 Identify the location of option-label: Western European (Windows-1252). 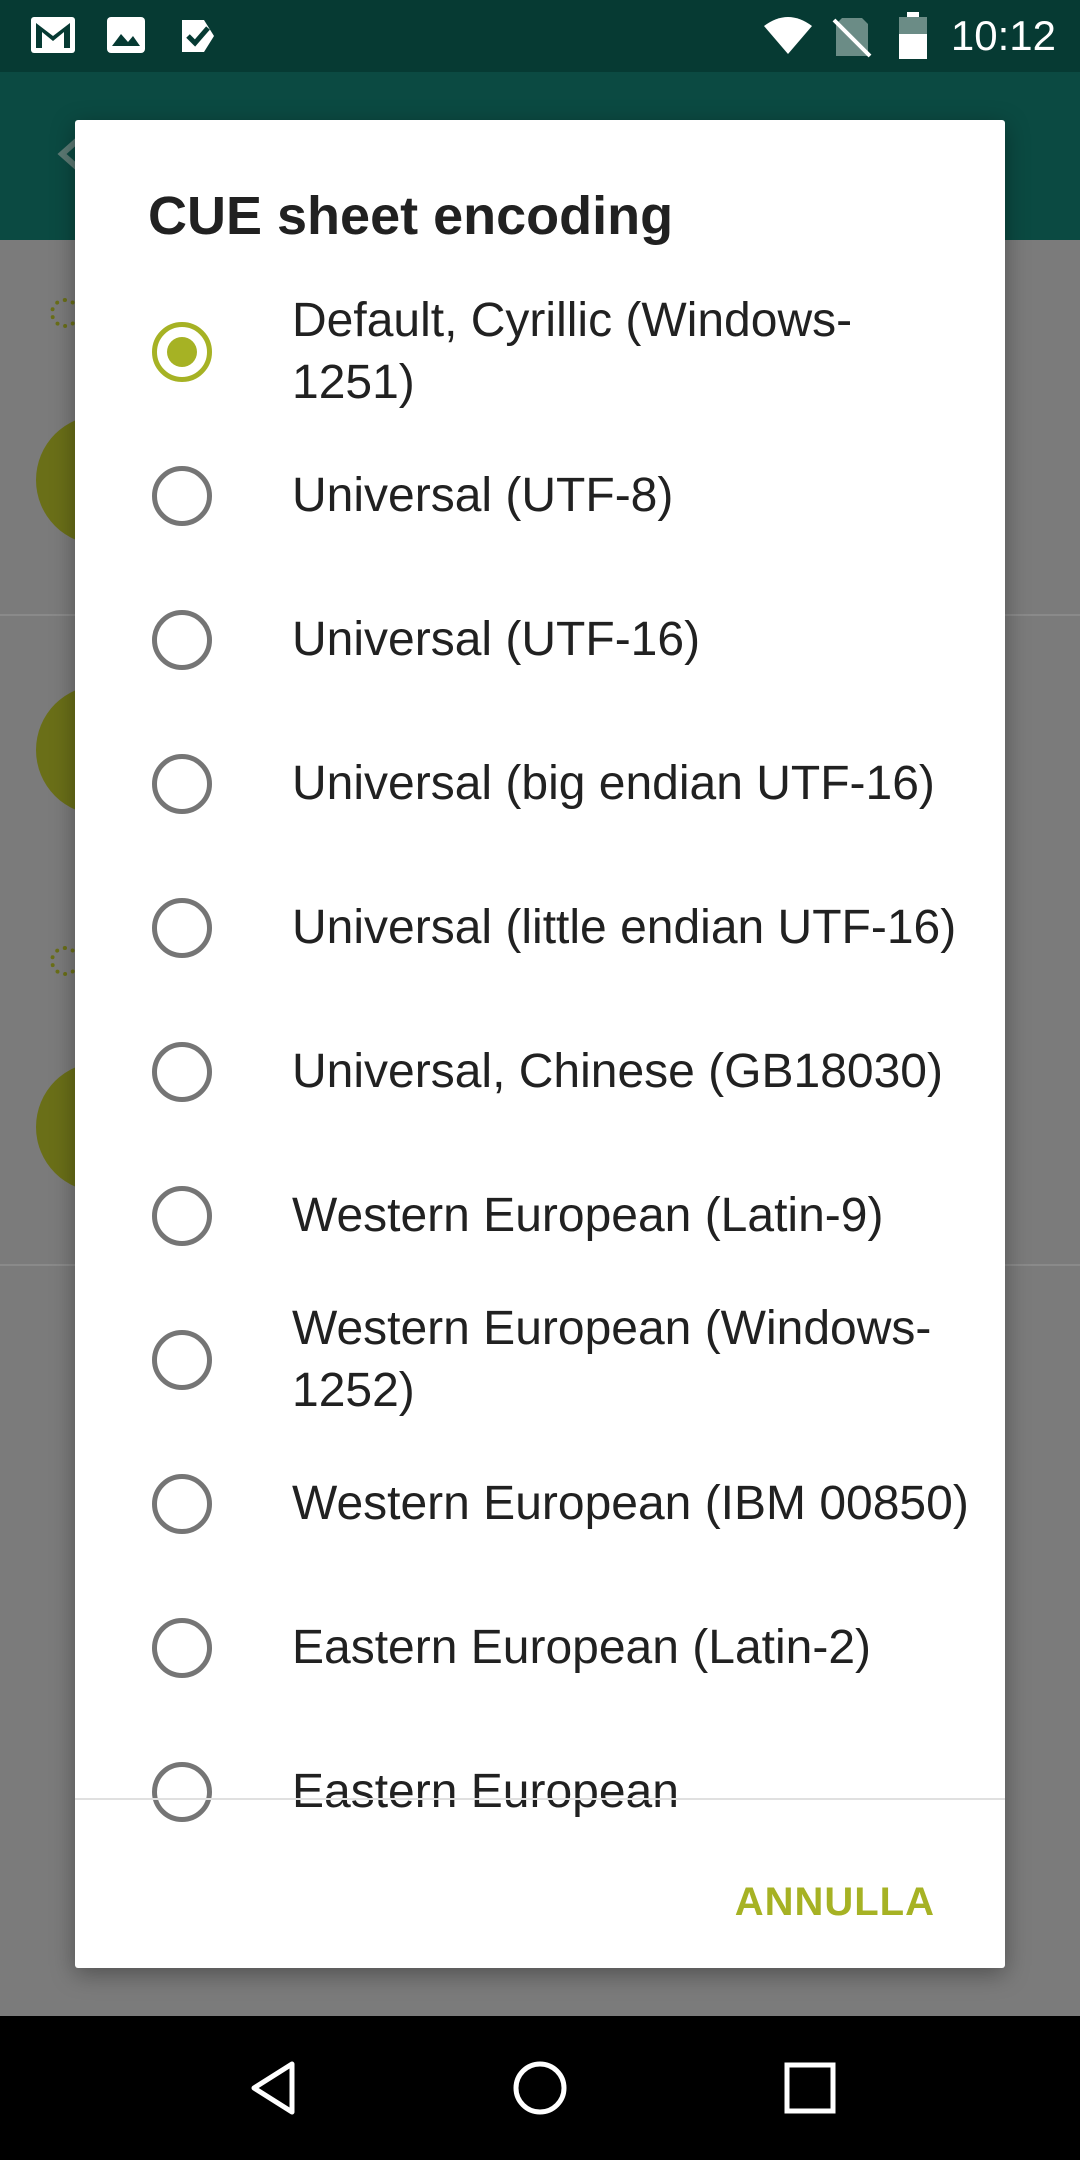
(612, 1359).